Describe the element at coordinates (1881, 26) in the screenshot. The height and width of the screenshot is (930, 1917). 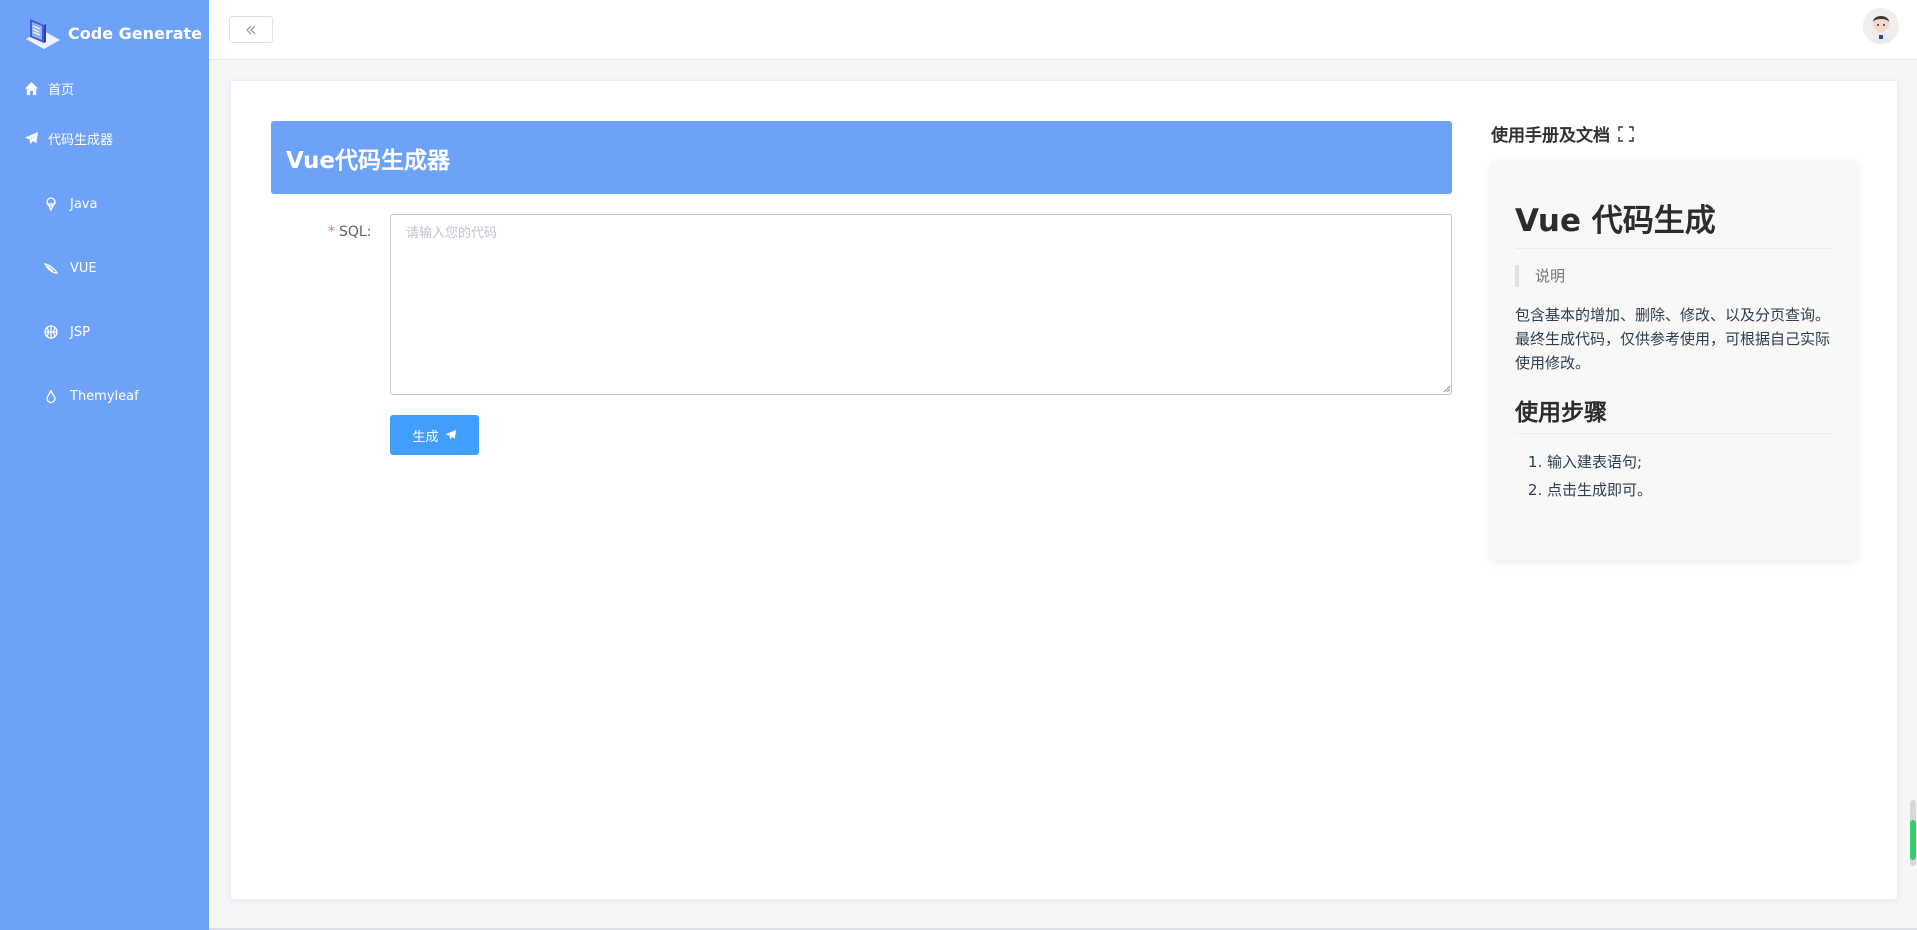
I see `avatar` at that location.